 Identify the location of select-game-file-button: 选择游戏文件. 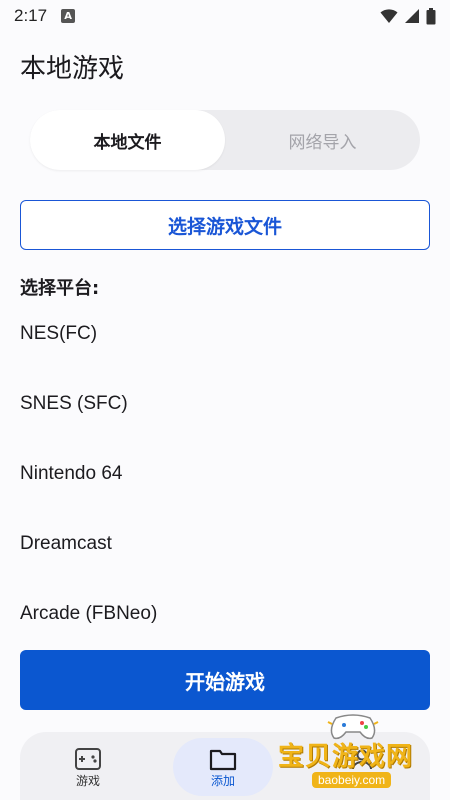
(225, 225).